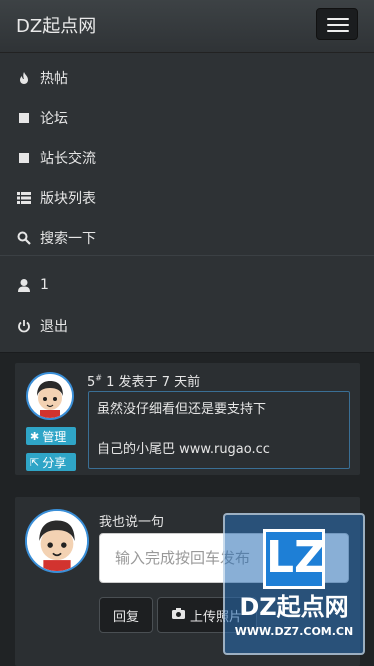 The height and width of the screenshot is (666, 374). What do you see at coordinates (219, 430) in the screenshot?
I see `post-body: 虽然没仔细看但还是要支持下 自己的小尾巴 www.rugao.cc` at bounding box center [219, 430].